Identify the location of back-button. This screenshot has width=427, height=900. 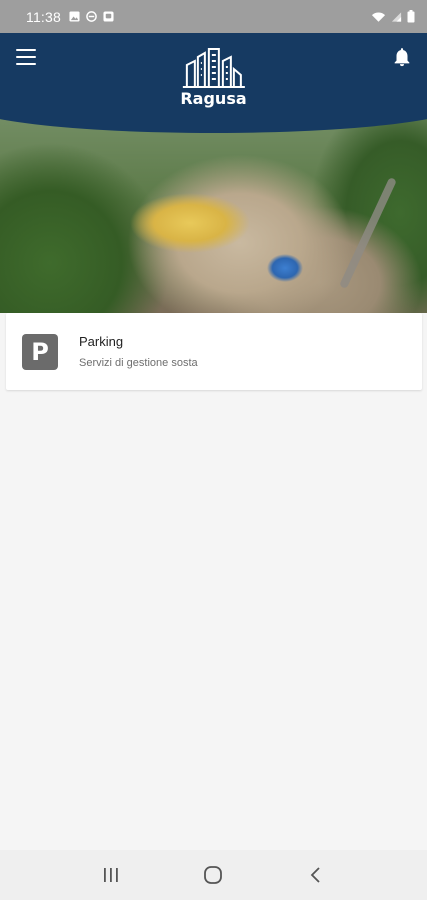
(316, 875).